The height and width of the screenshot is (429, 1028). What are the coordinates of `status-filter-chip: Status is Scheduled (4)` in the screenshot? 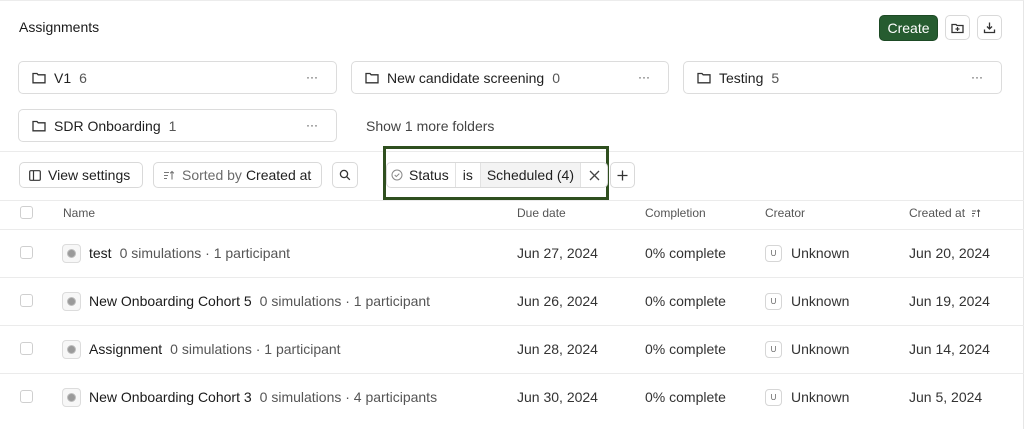 It's located at (497, 175).